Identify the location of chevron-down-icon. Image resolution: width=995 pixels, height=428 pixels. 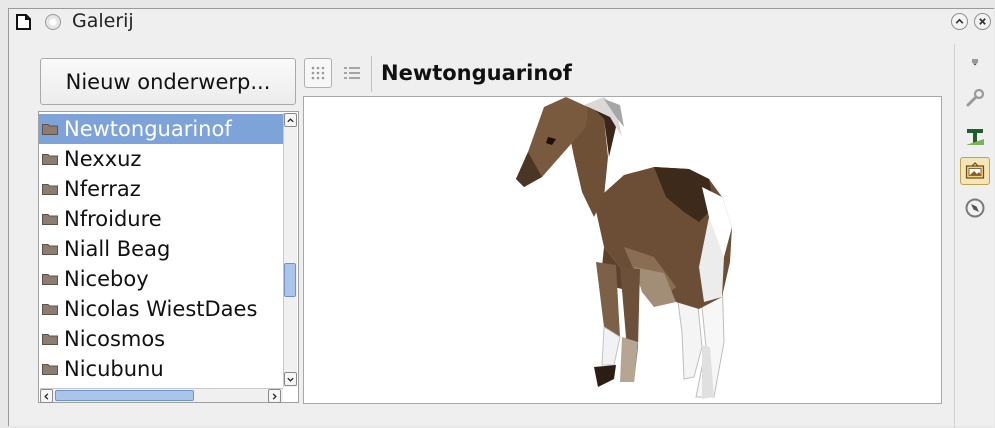
(290, 379).